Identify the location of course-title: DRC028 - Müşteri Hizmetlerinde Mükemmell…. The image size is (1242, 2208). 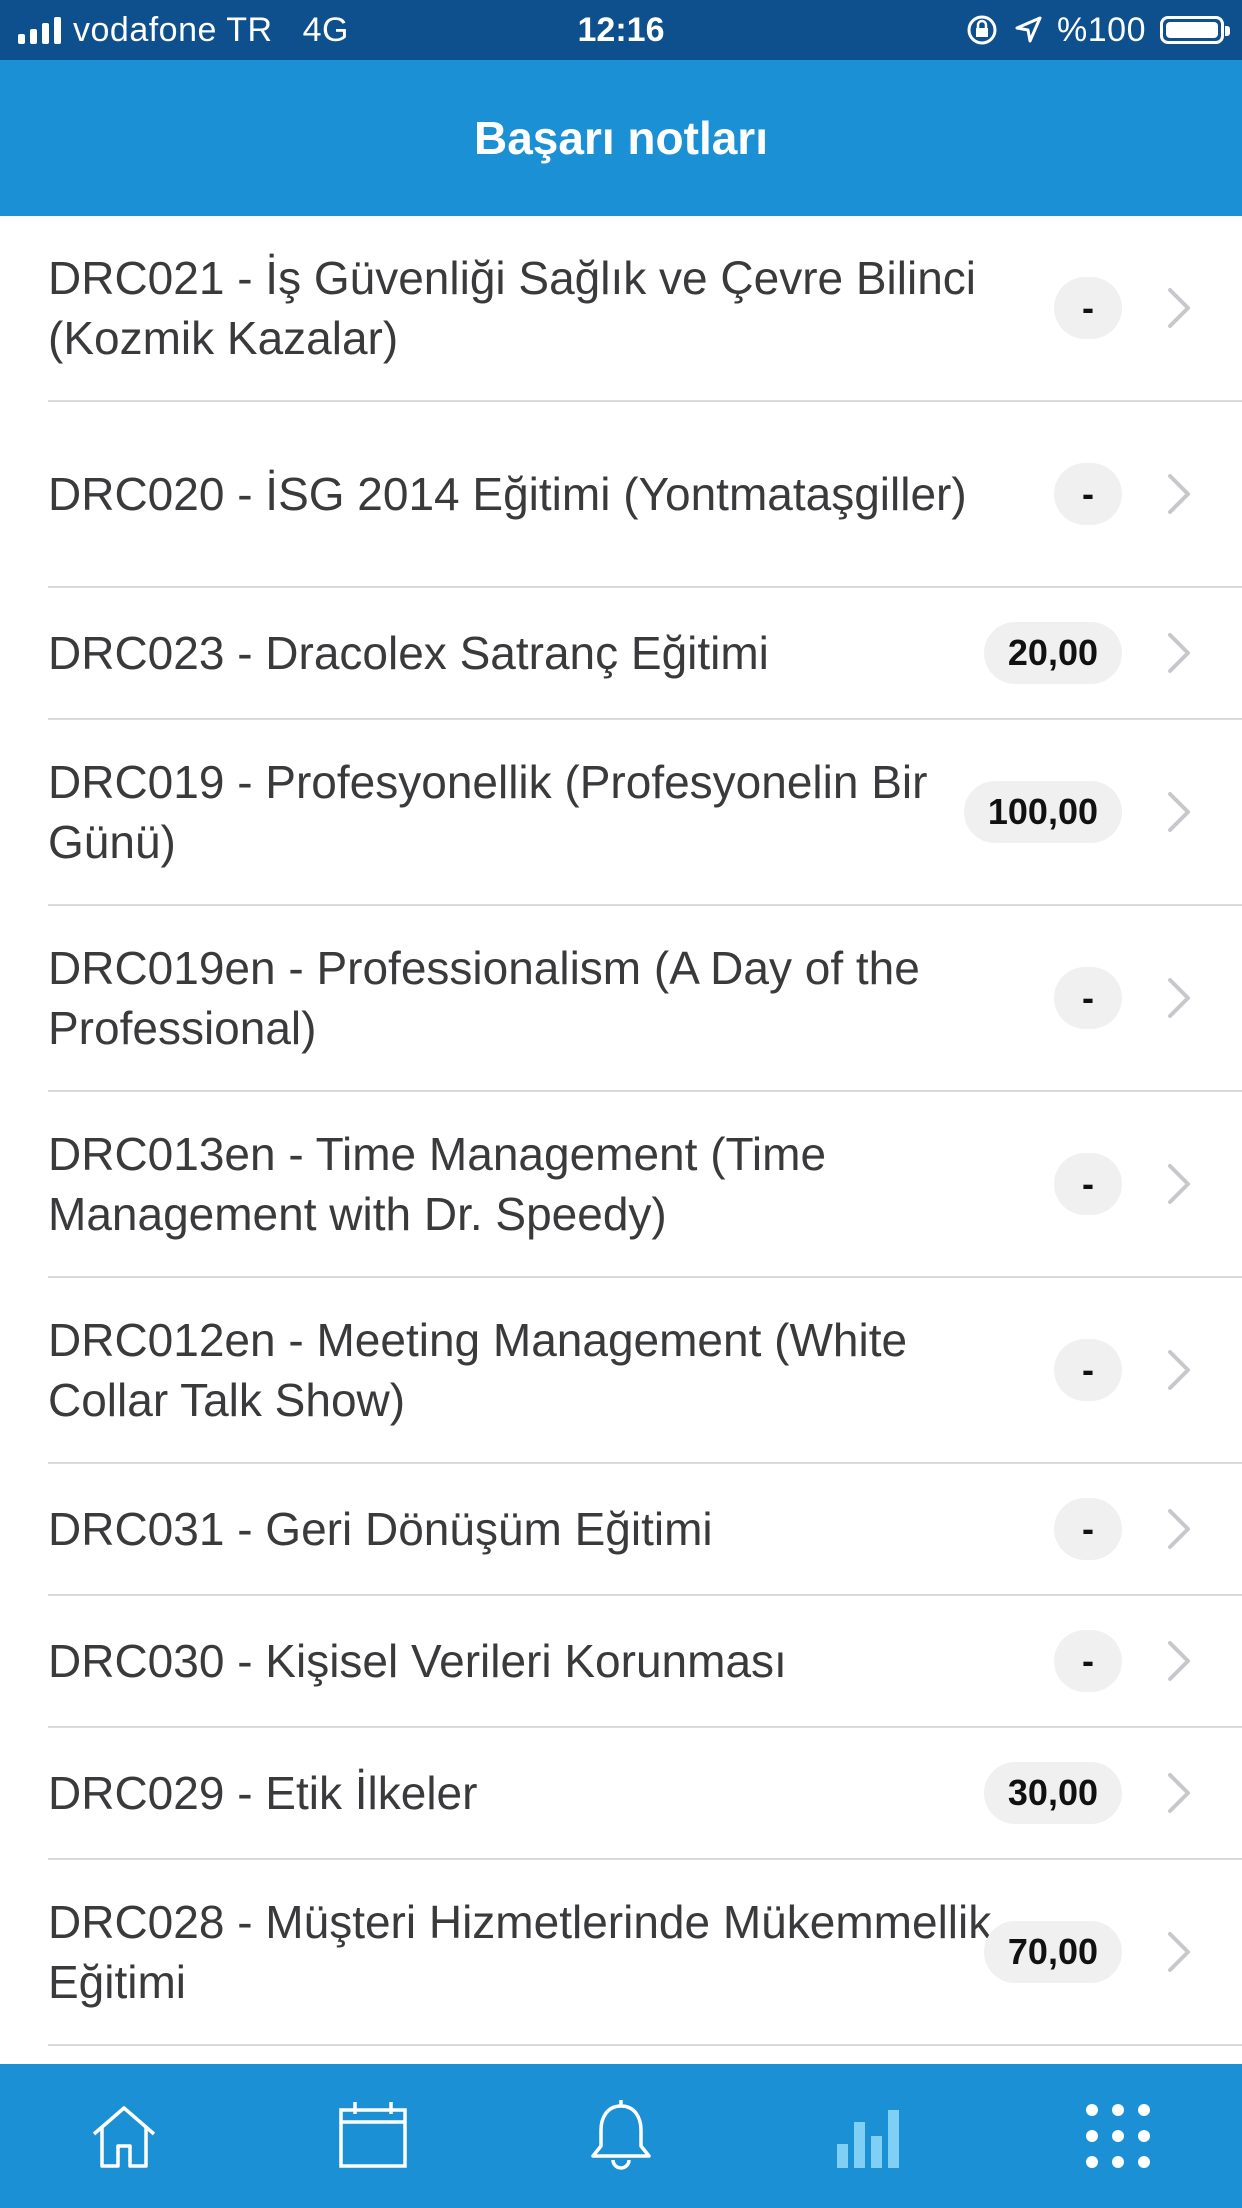
(520, 1952).